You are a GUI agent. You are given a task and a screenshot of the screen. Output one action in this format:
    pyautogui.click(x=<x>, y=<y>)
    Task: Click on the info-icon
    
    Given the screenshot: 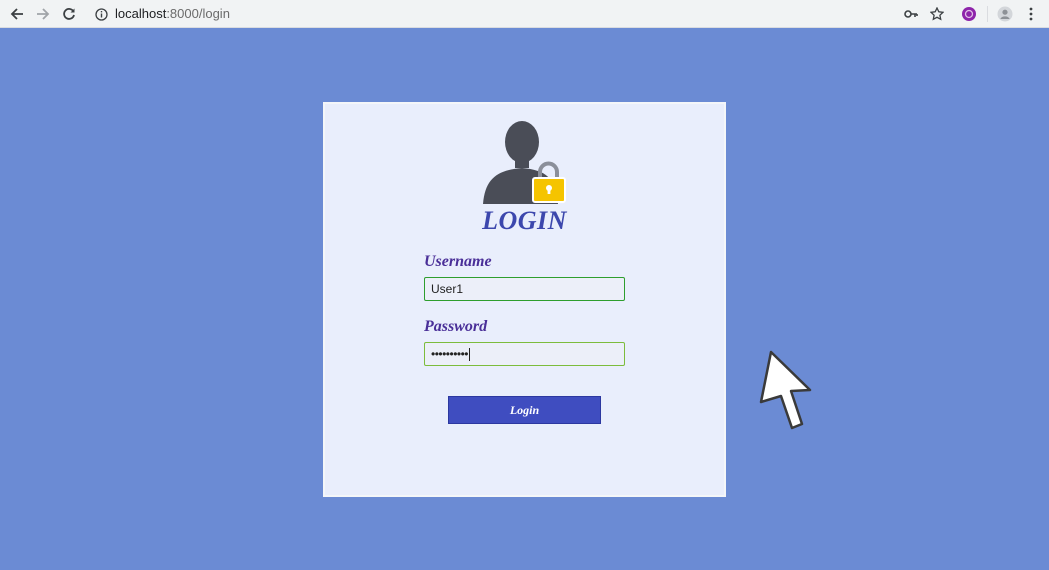 What is the action you would take?
    pyautogui.click(x=101, y=14)
    